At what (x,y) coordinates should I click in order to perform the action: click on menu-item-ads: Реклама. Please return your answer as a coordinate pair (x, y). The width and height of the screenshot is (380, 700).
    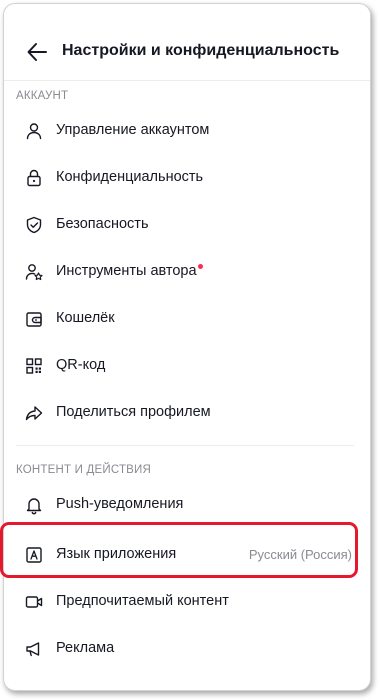
    Looking at the image, I should click on (187, 648).